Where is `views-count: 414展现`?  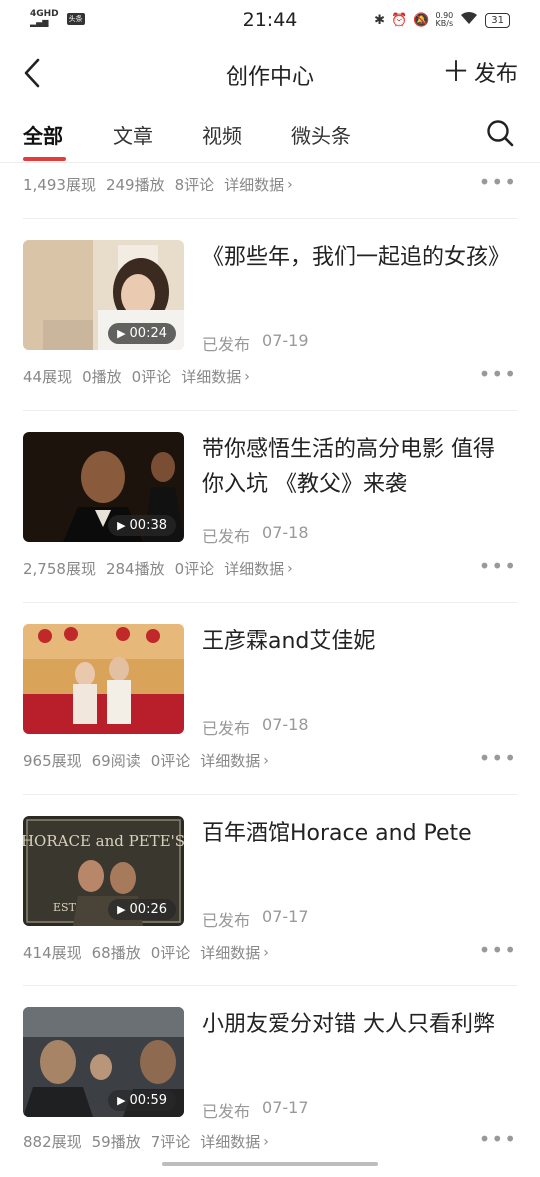
views-count: 414展现 is located at coordinates (52, 953).